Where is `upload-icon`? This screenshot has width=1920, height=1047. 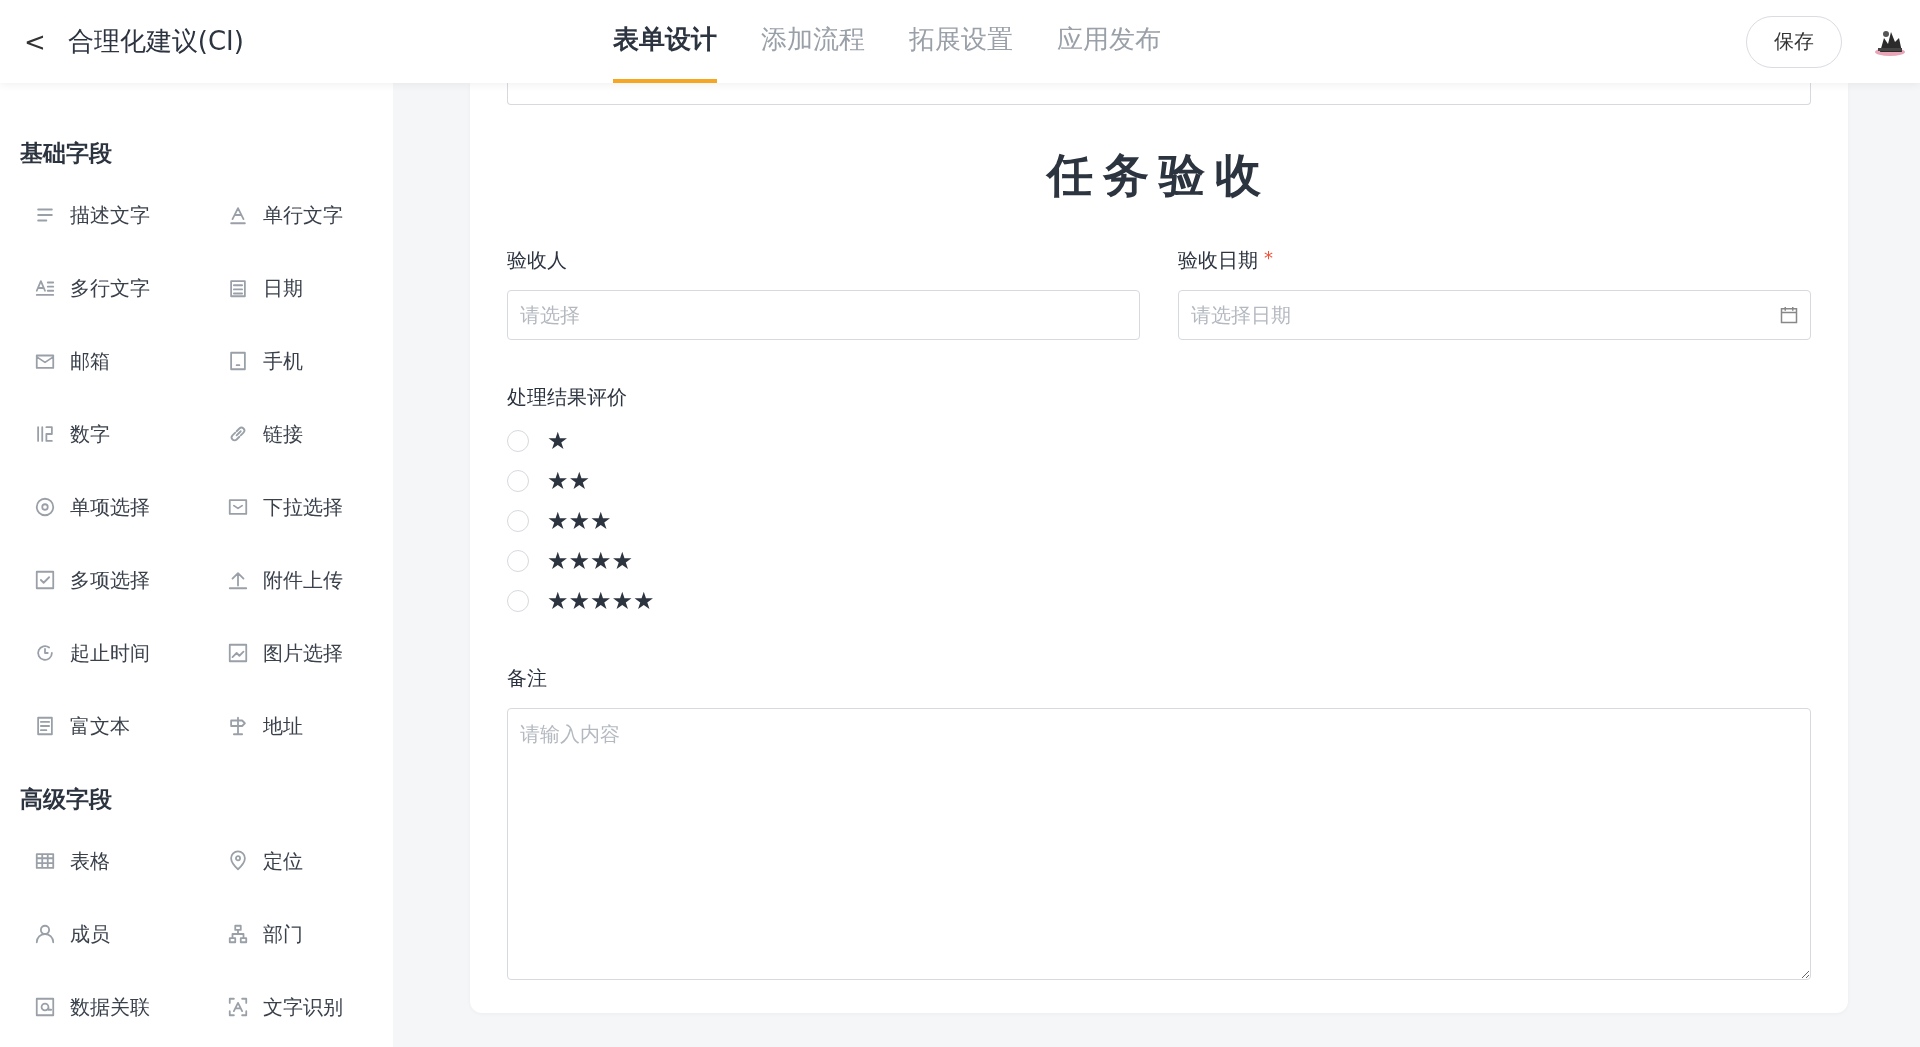
upload-icon is located at coordinates (238, 580).